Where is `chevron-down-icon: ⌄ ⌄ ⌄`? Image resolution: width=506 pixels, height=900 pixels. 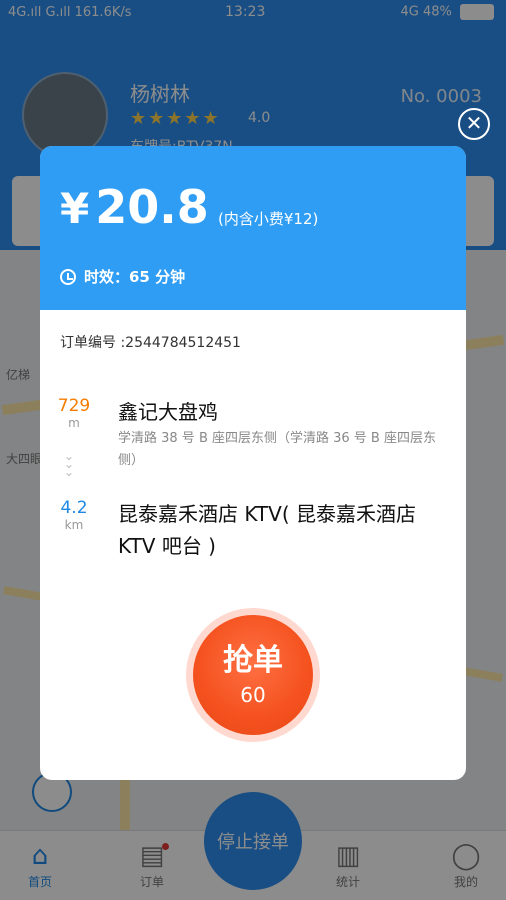 chevron-down-icon: ⌄ ⌄ ⌄ is located at coordinates (69, 464).